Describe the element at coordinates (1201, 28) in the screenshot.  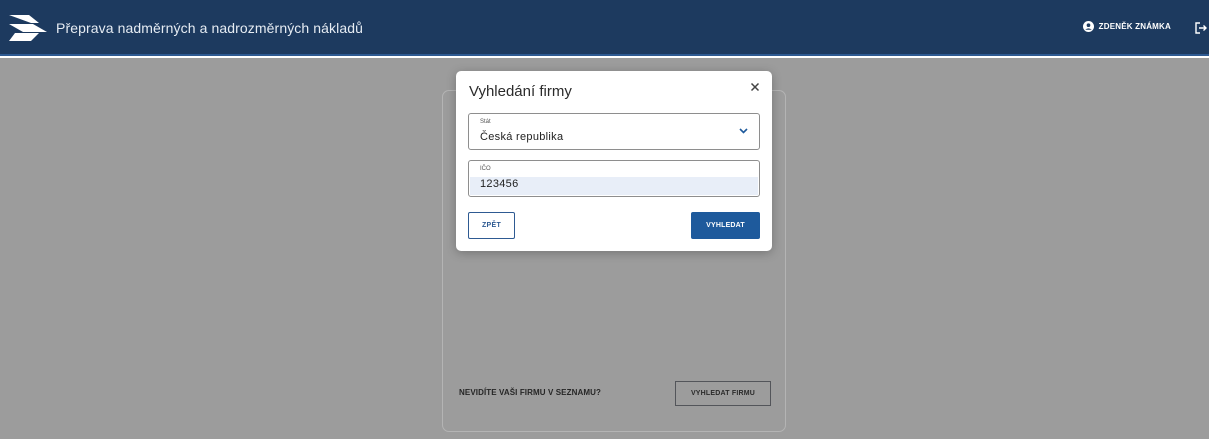
I see `logout-icon` at that location.